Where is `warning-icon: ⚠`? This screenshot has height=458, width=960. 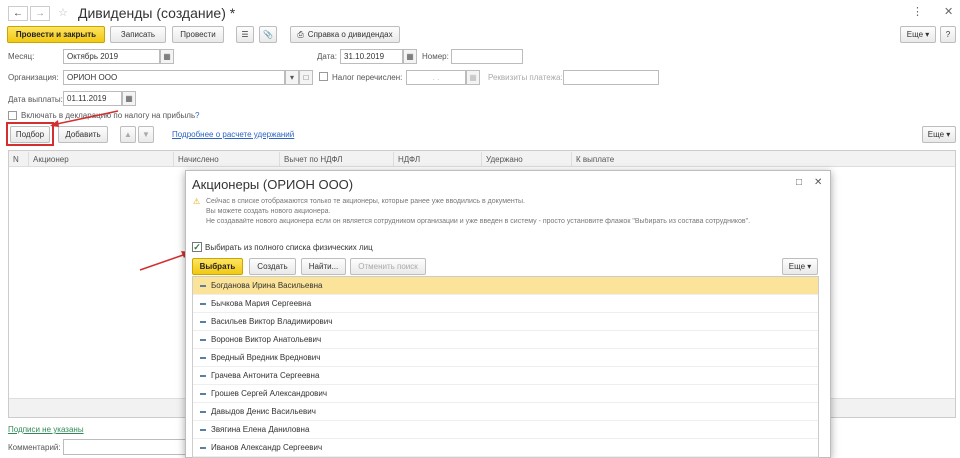
warning-icon: ⚠ is located at coordinates (197, 201).